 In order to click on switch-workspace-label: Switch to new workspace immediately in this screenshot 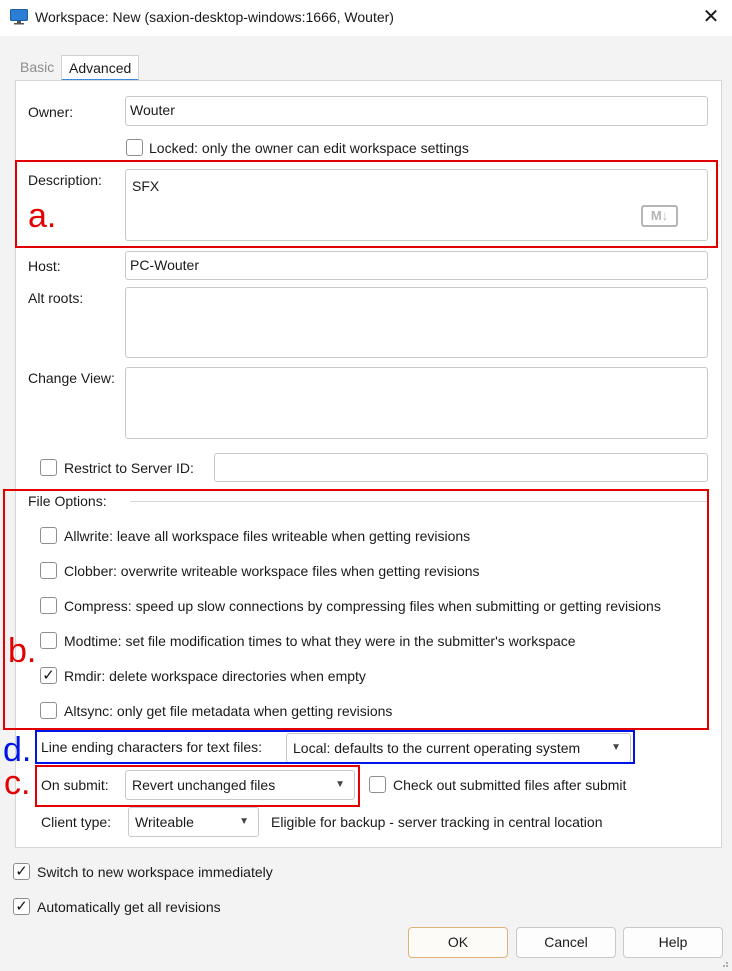, I will do `click(155, 872)`.